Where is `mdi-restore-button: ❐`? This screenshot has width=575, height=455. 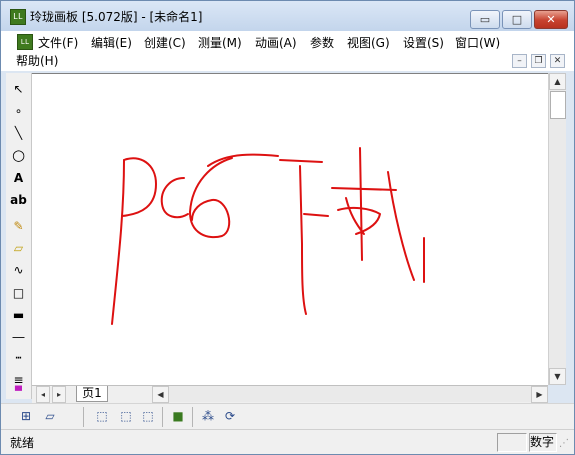 mdi-restore-button: ❐ is located at coordinates (538, 61).